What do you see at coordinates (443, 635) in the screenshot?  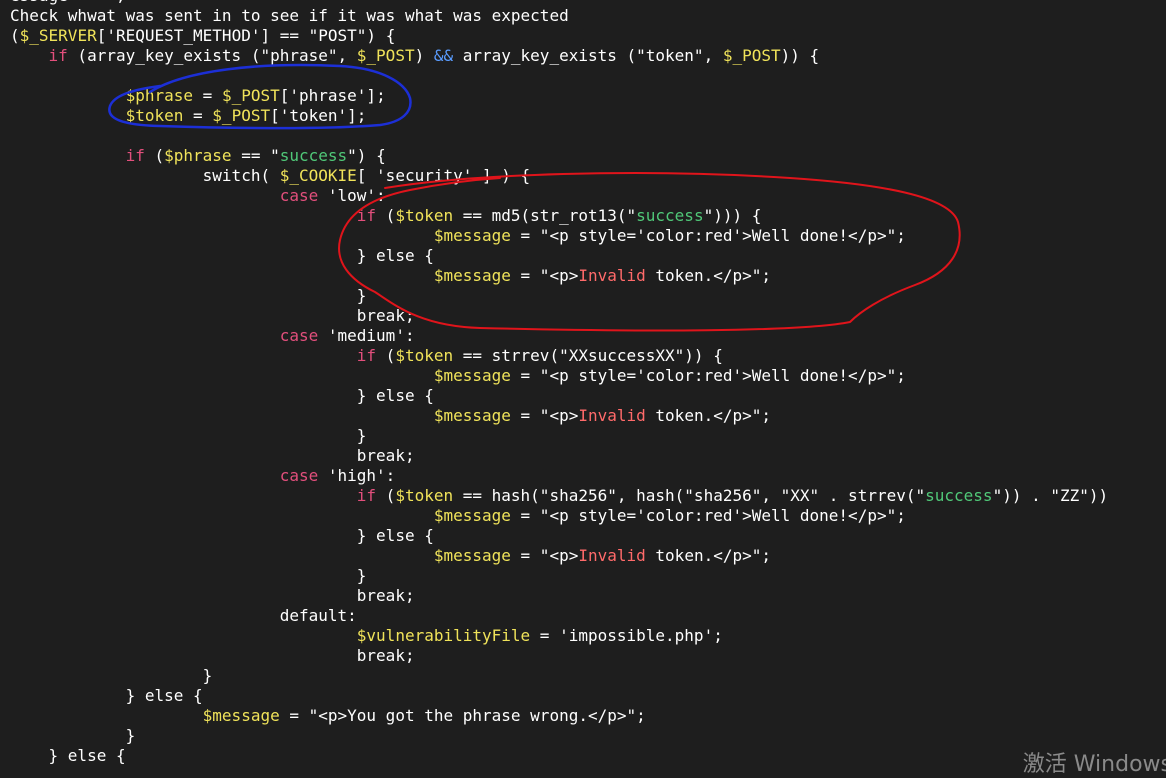 I see `code-token: $vulnerabilityFile` at bounding box center [443, 635].